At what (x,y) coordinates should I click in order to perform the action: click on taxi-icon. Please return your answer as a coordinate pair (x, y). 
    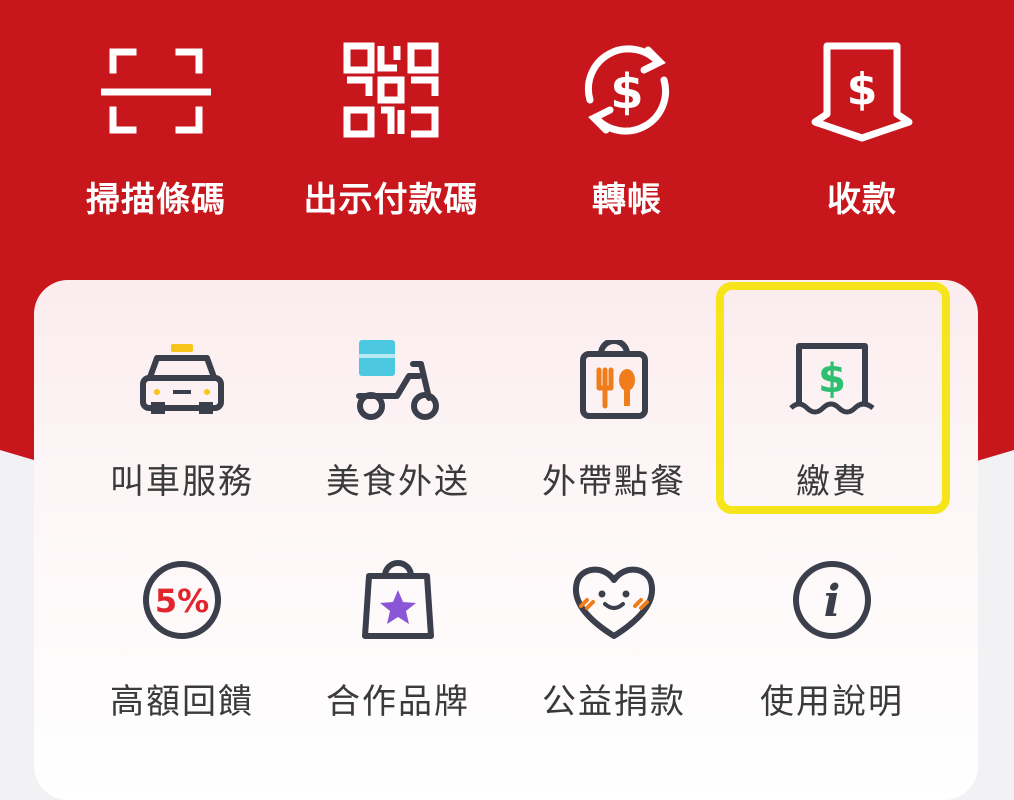
    Looking at the image, I should click on (182, 379).